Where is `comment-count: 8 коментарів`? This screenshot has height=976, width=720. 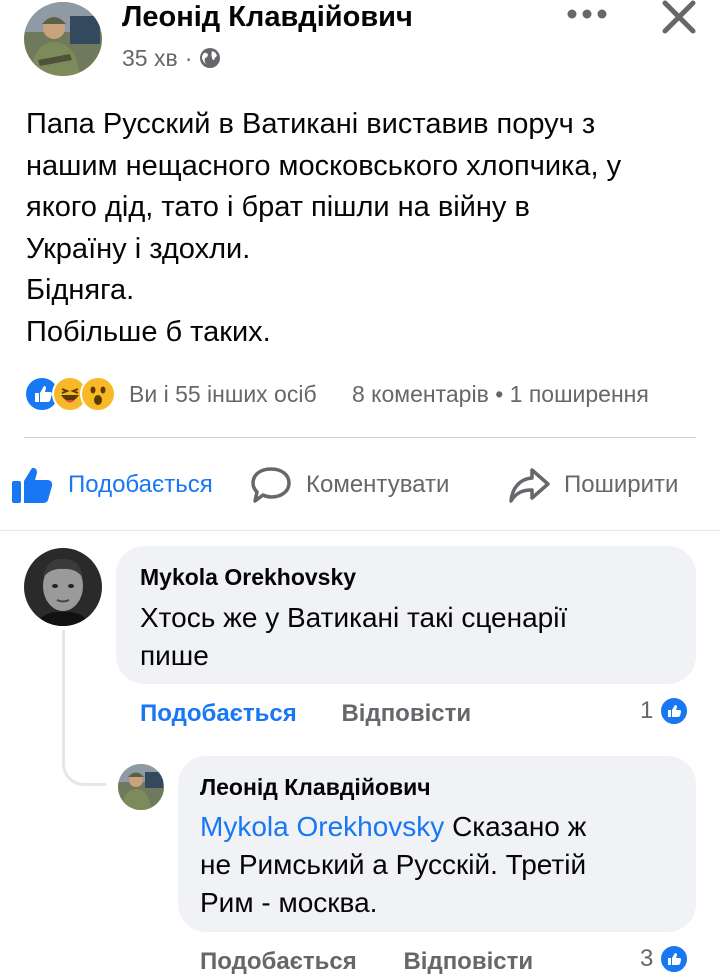
comment-count: 8 коментарів is located at coordinates (420, 394).